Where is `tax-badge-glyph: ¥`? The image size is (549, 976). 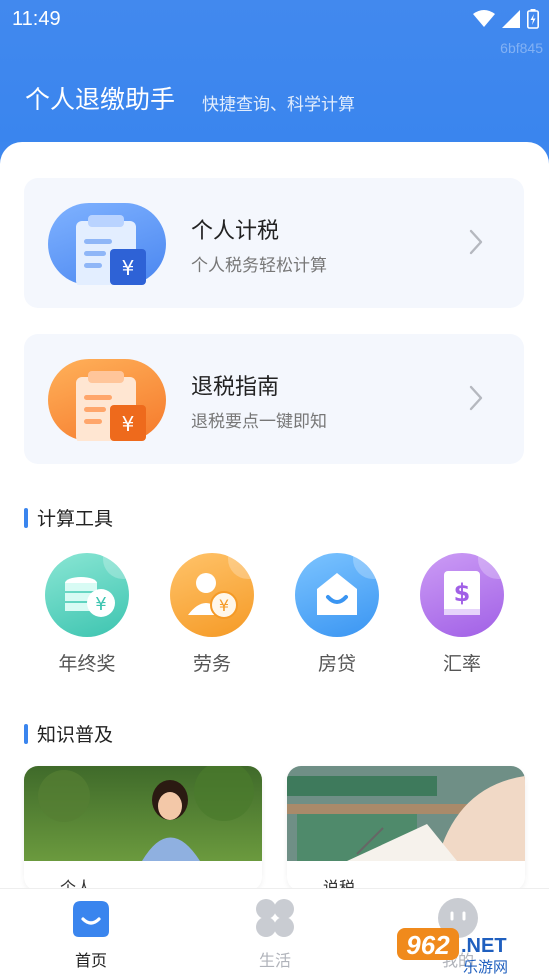 tax-badge-glyph: ¥ is located at coordinates (128, 268).